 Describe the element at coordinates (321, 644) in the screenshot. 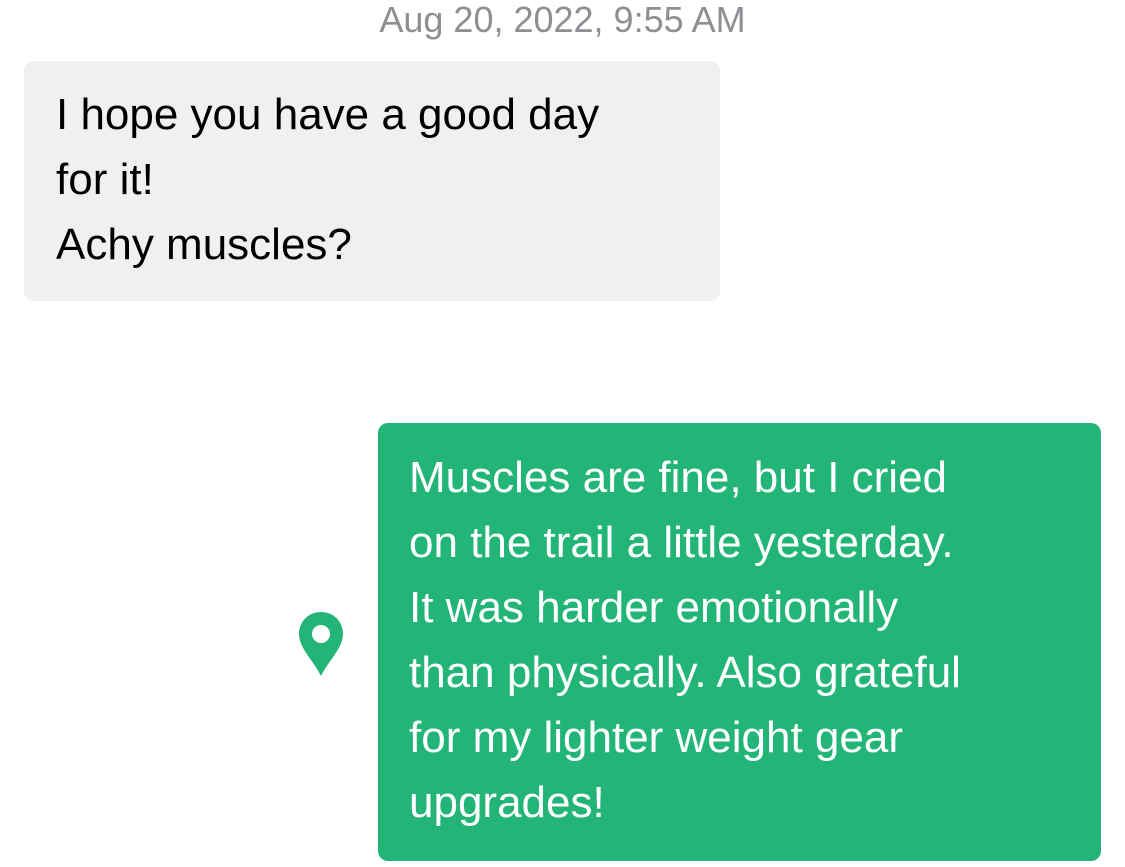

I see `location-pin-icon` at that location.